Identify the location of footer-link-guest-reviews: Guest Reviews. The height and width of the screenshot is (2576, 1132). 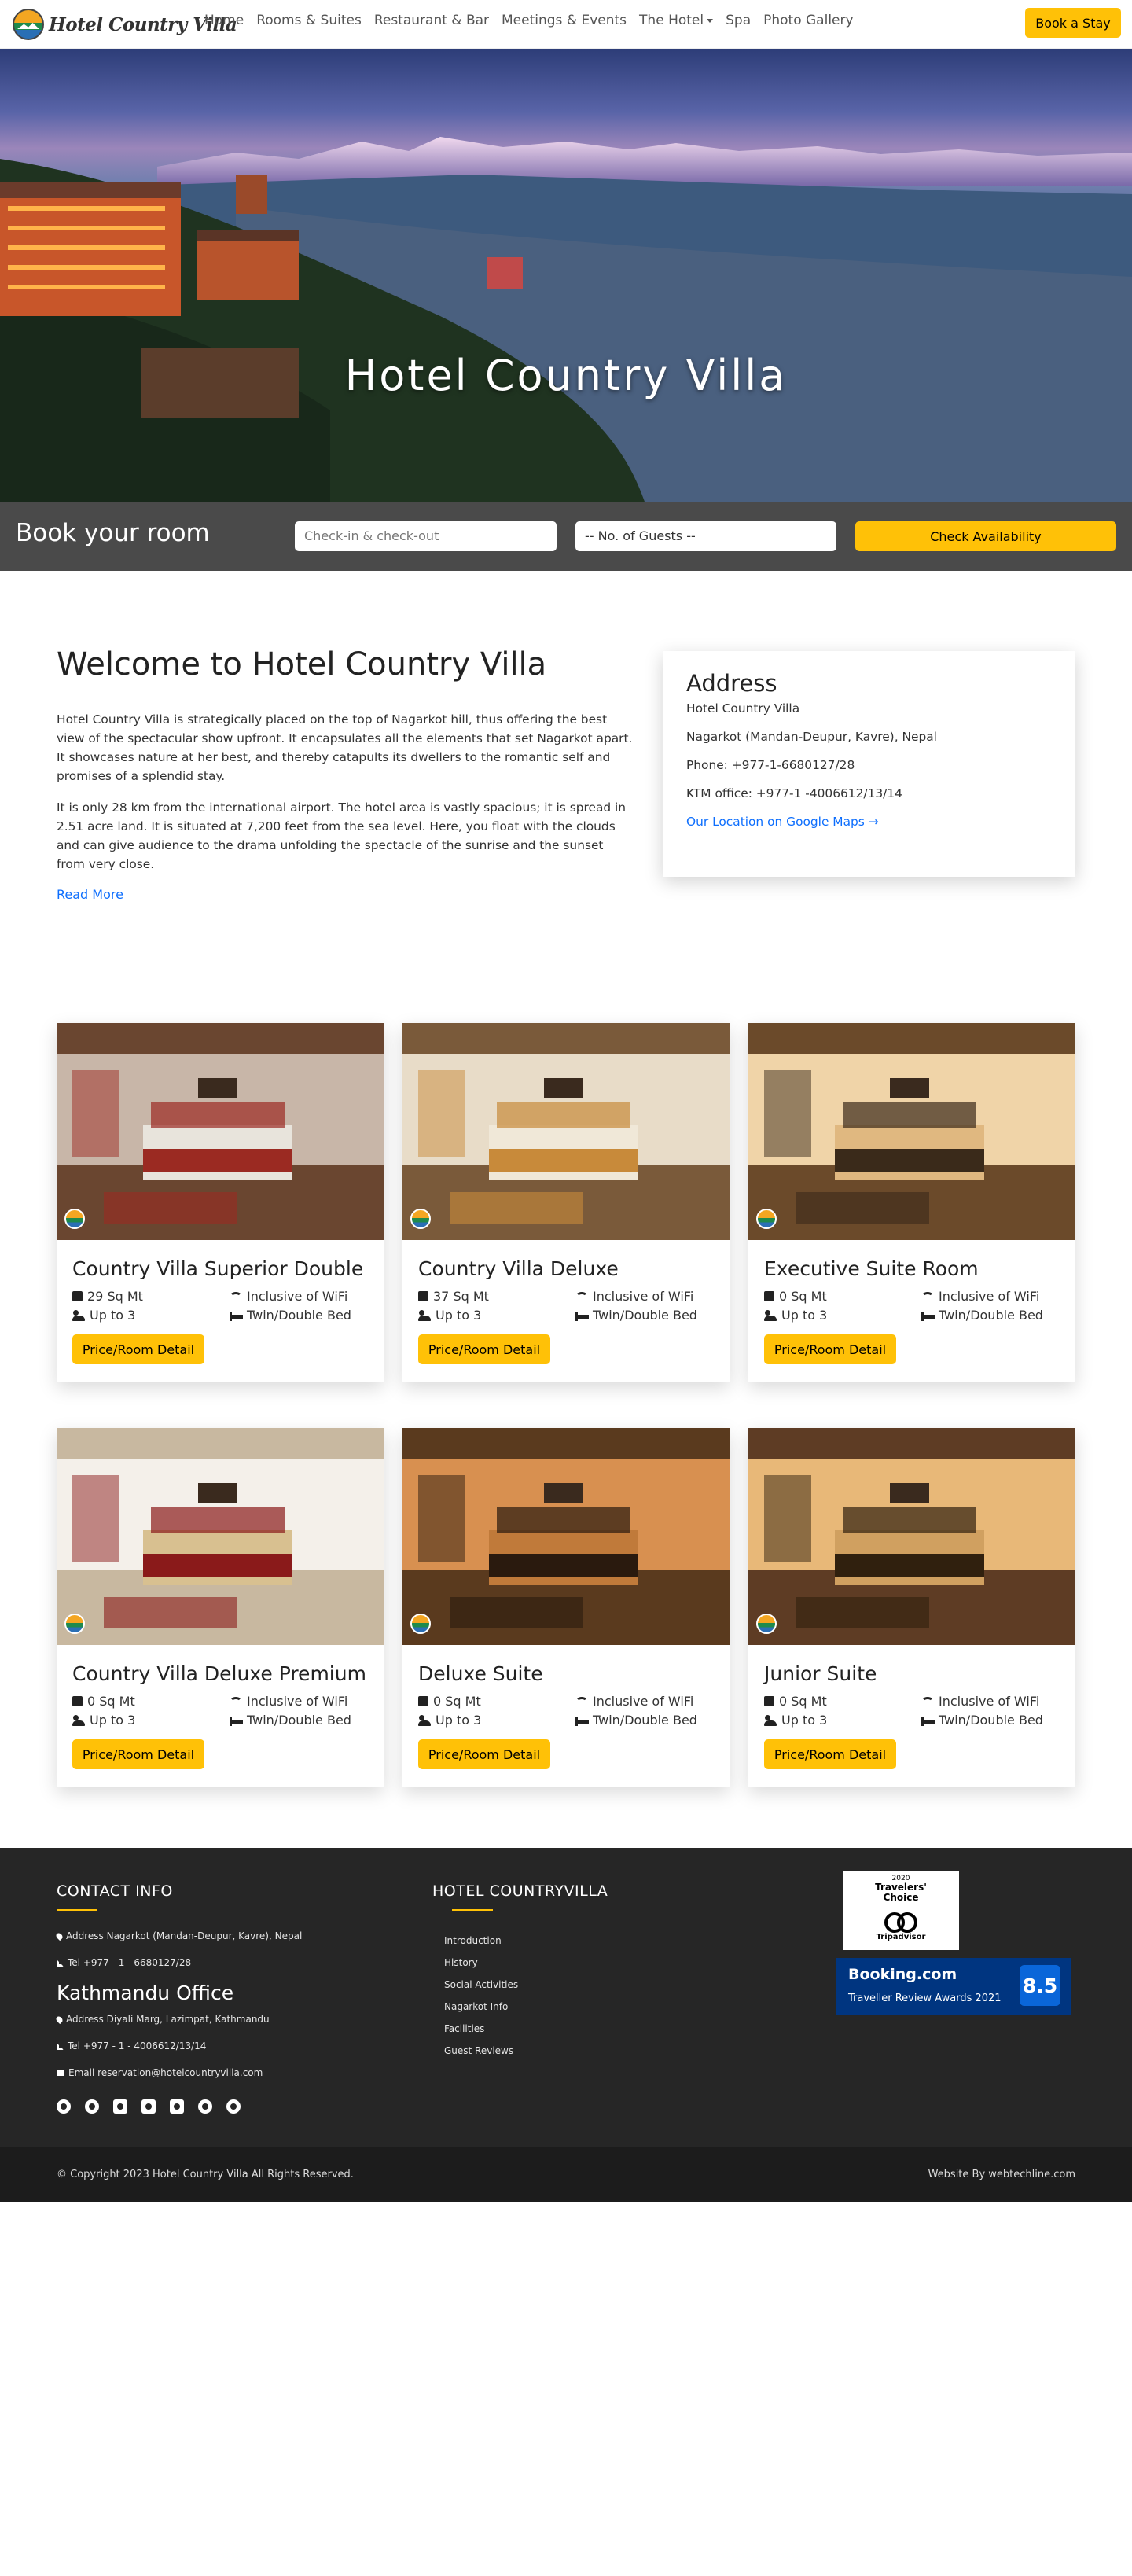
(478, 2050).